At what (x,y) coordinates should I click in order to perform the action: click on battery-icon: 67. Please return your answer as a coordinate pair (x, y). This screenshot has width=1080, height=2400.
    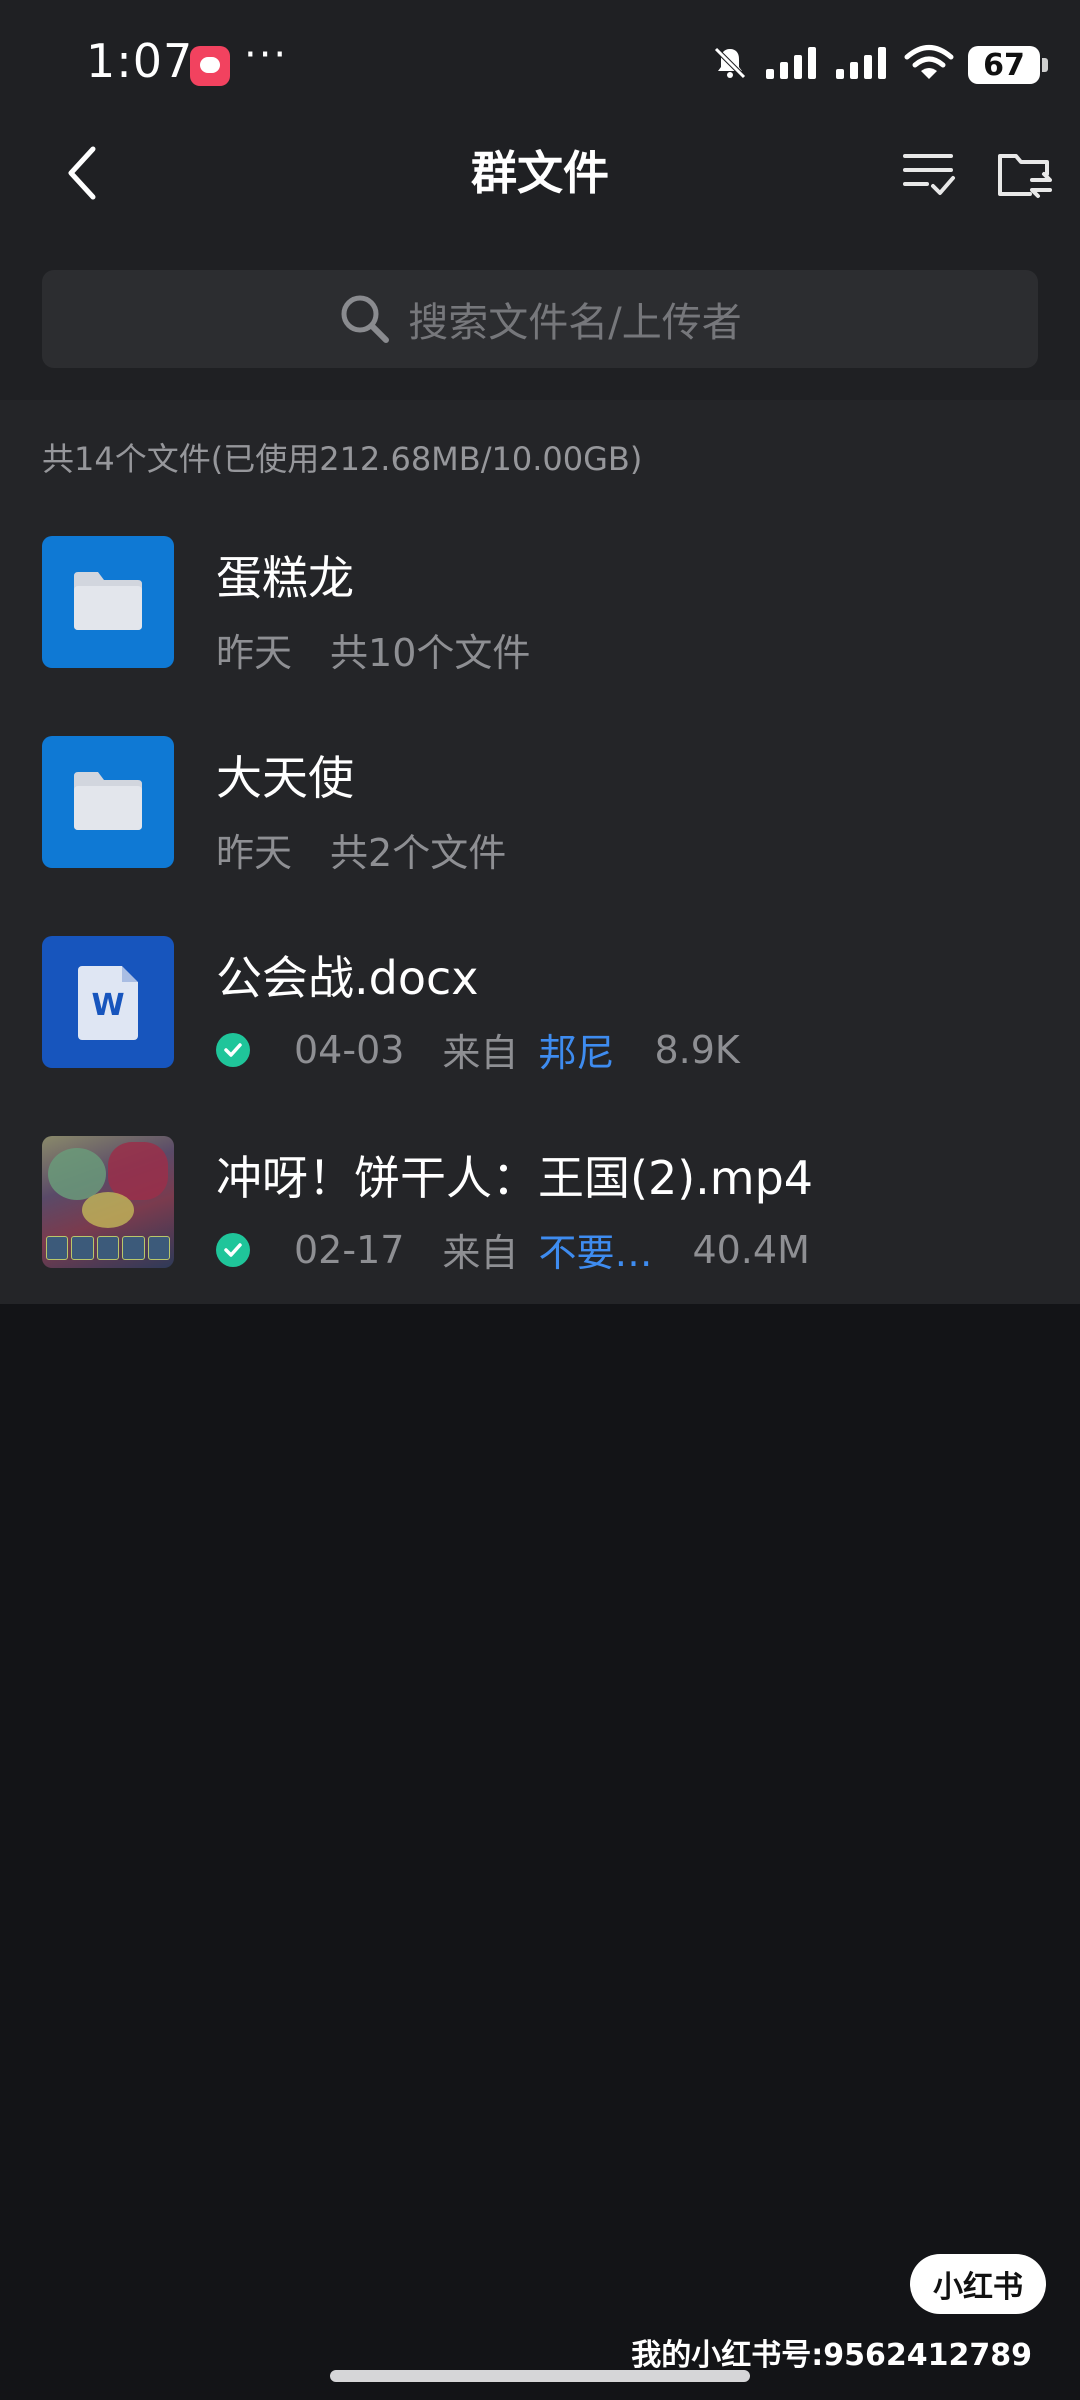
    Looking at the image, I should click on (1008, 65).